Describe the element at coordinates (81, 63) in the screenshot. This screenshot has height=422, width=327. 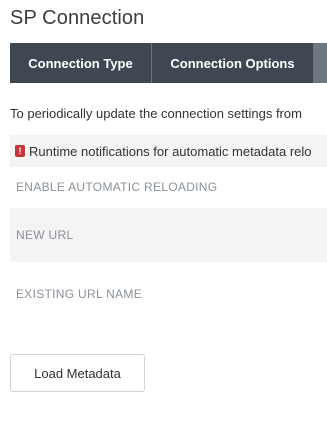
I see `tab-connection-type: Connection Type` at that location.